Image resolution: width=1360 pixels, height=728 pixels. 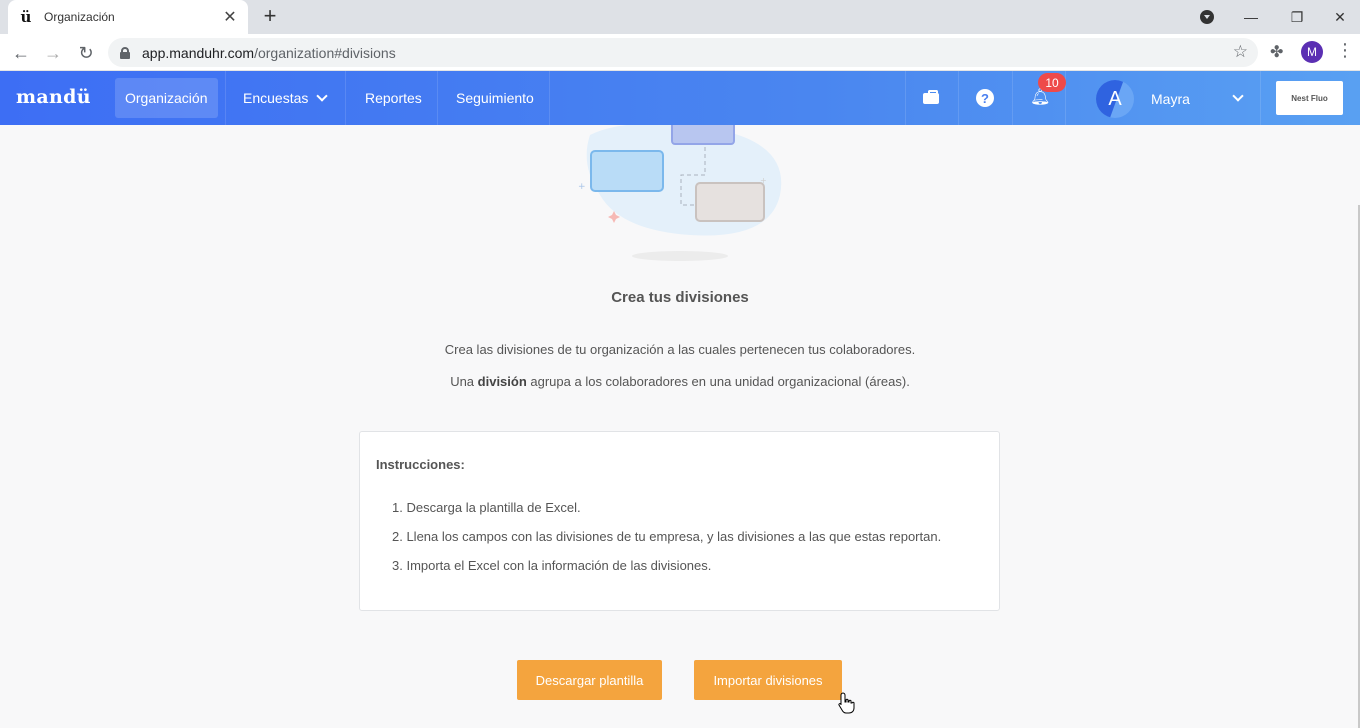 I want to click on hand-cursor-icon, so click(x=846, y=703).